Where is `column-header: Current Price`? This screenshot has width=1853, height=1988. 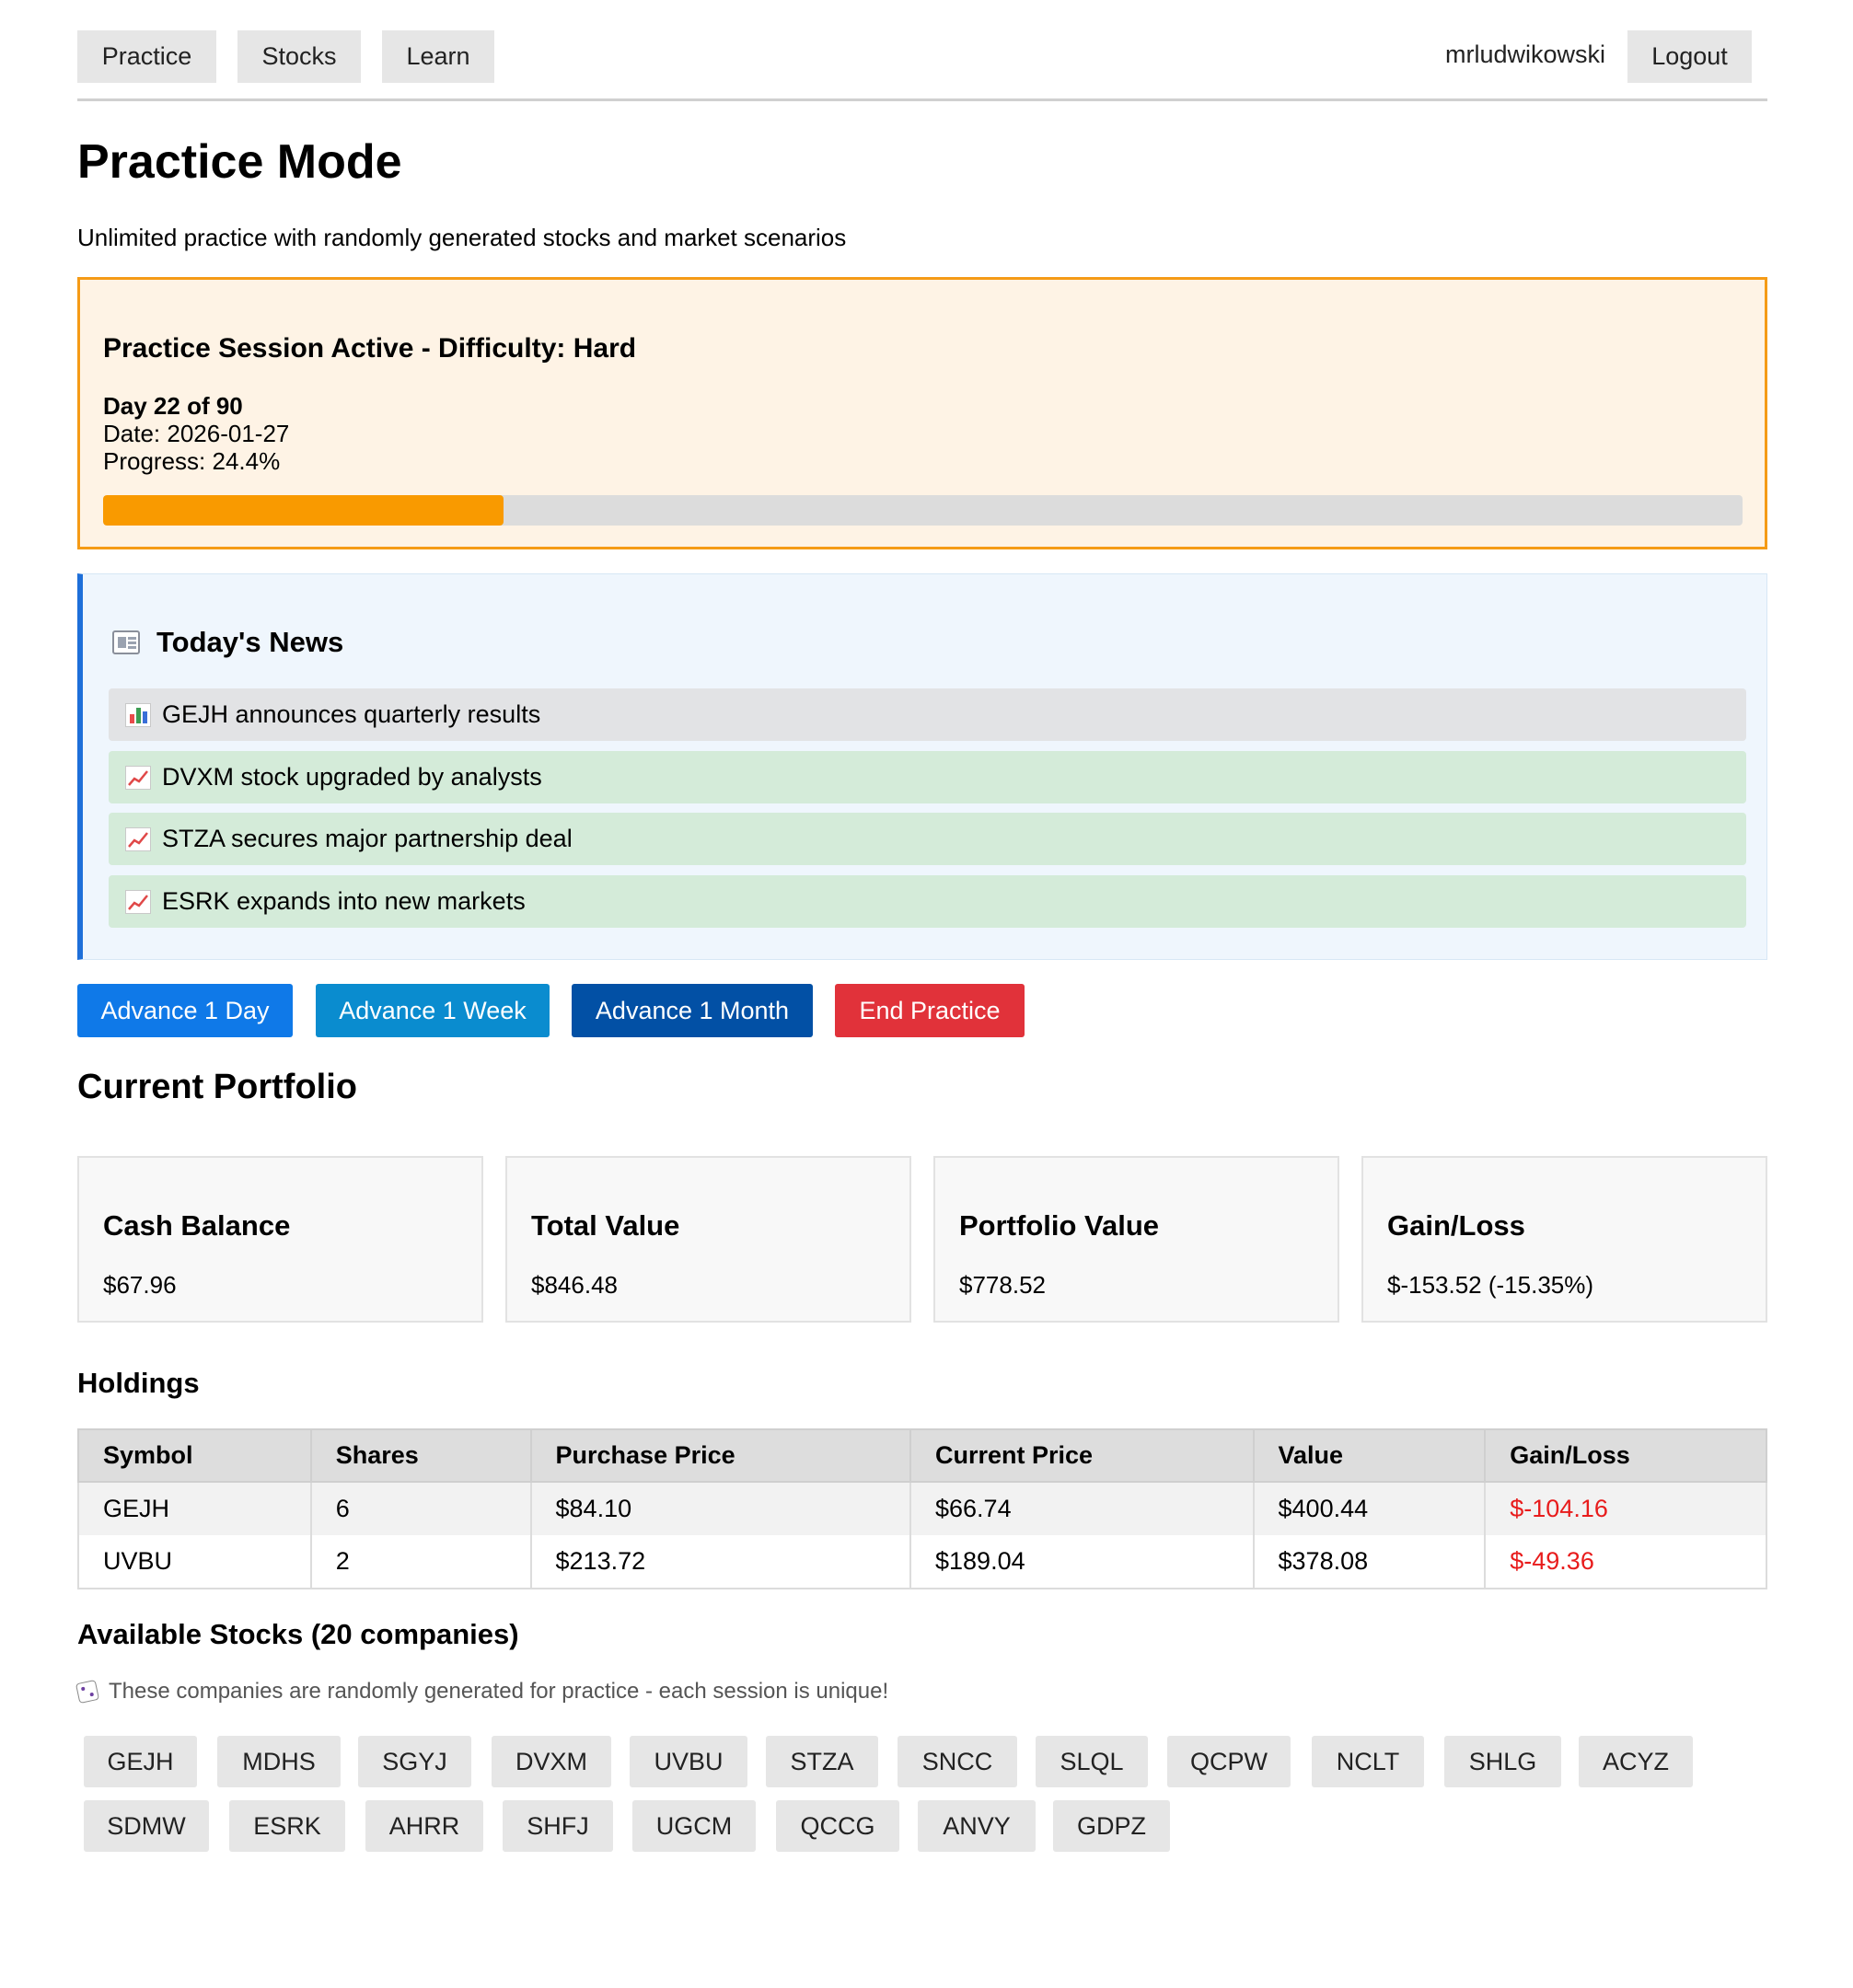
column-header: Current Price is located at coordinates (1082, 1456).